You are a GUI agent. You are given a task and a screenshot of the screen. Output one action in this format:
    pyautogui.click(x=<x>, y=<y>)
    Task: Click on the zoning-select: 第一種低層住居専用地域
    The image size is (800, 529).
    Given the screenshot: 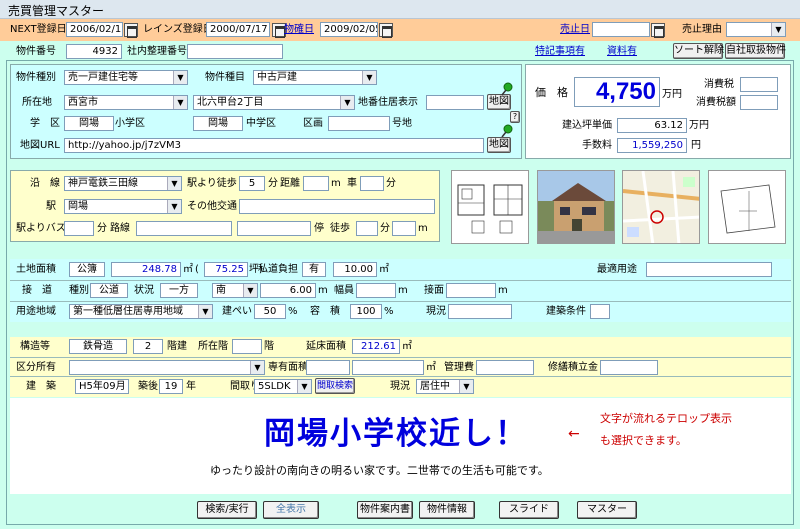 What is the action you would take?
    pyautogui.click(x=141, y=311)
    